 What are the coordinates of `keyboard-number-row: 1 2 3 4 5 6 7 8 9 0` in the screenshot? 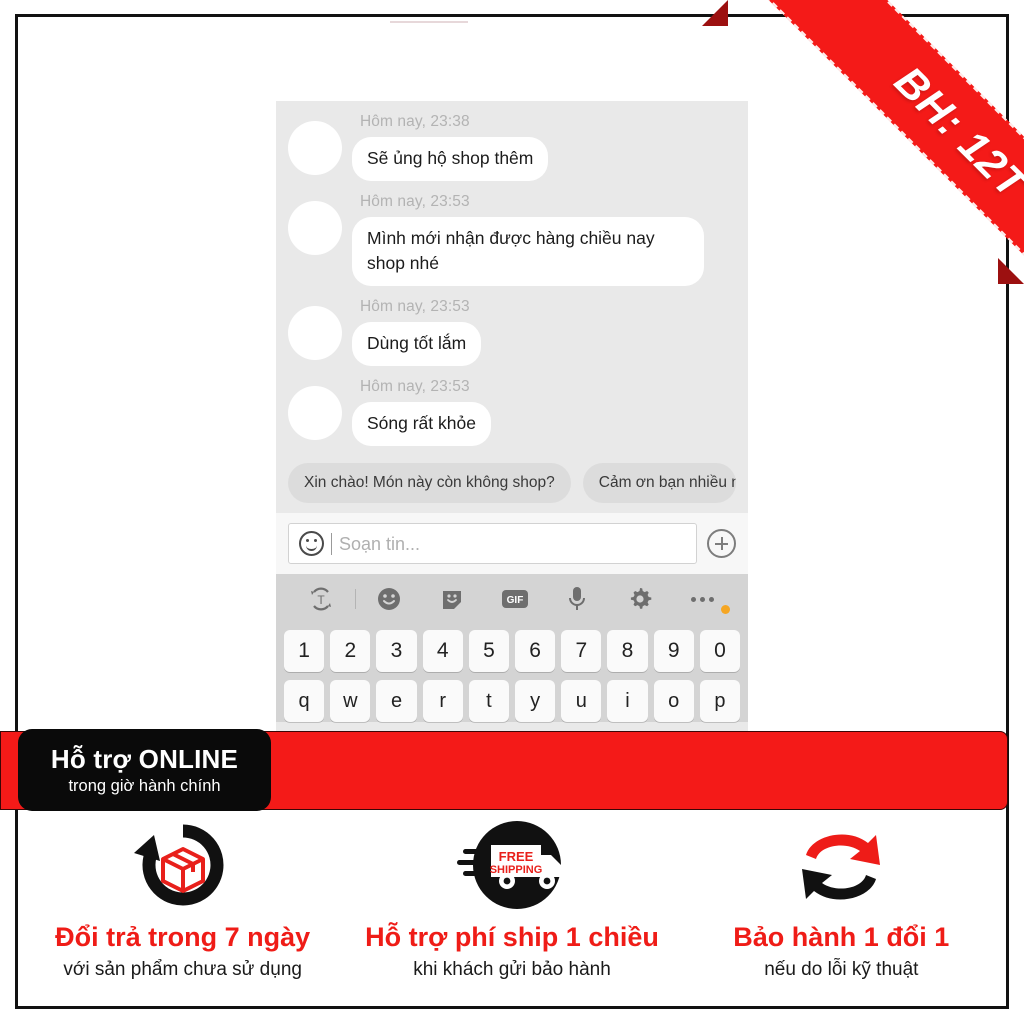 It's located at (512, 651).